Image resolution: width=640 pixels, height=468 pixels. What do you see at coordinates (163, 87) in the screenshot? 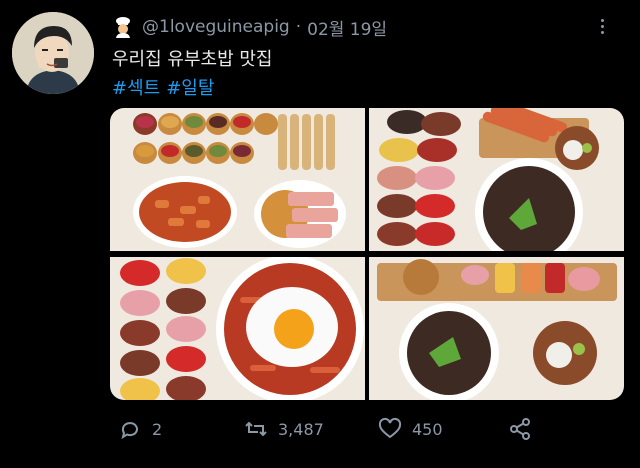
I see `hashtag-list: #섹트 #일탈` at bounding box center [163, 87].